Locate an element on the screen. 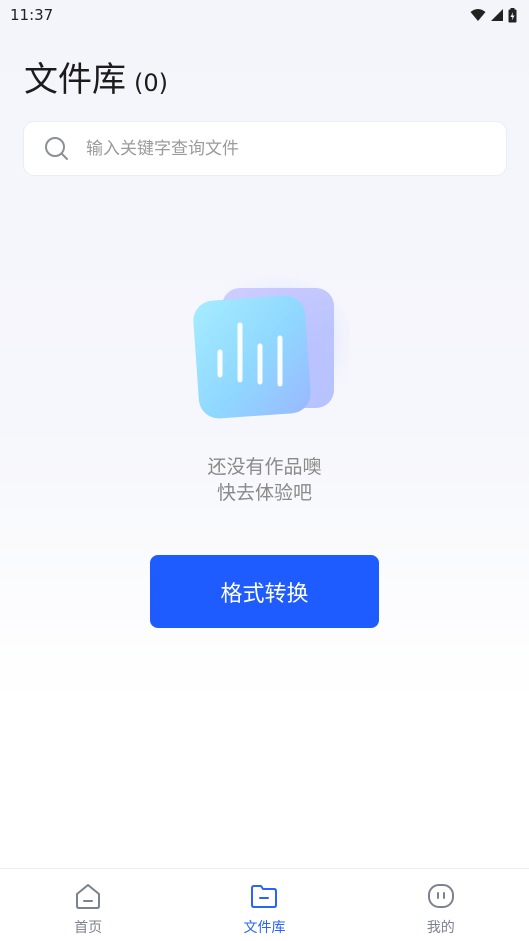  folder-icon is located at coordinates (264, 896).